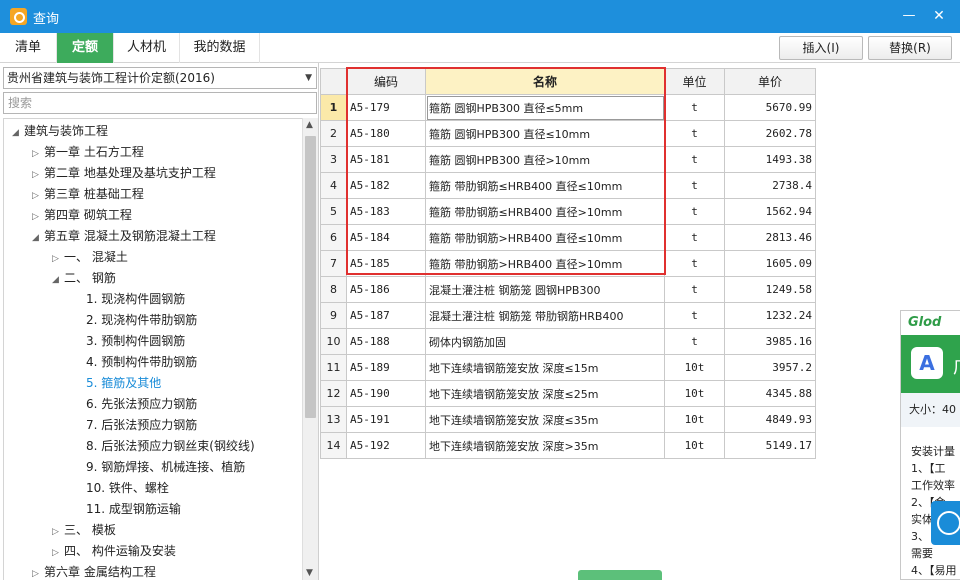 The image size is (960, 580). I want to click on code-cell: A5-191, so click(386, 419).